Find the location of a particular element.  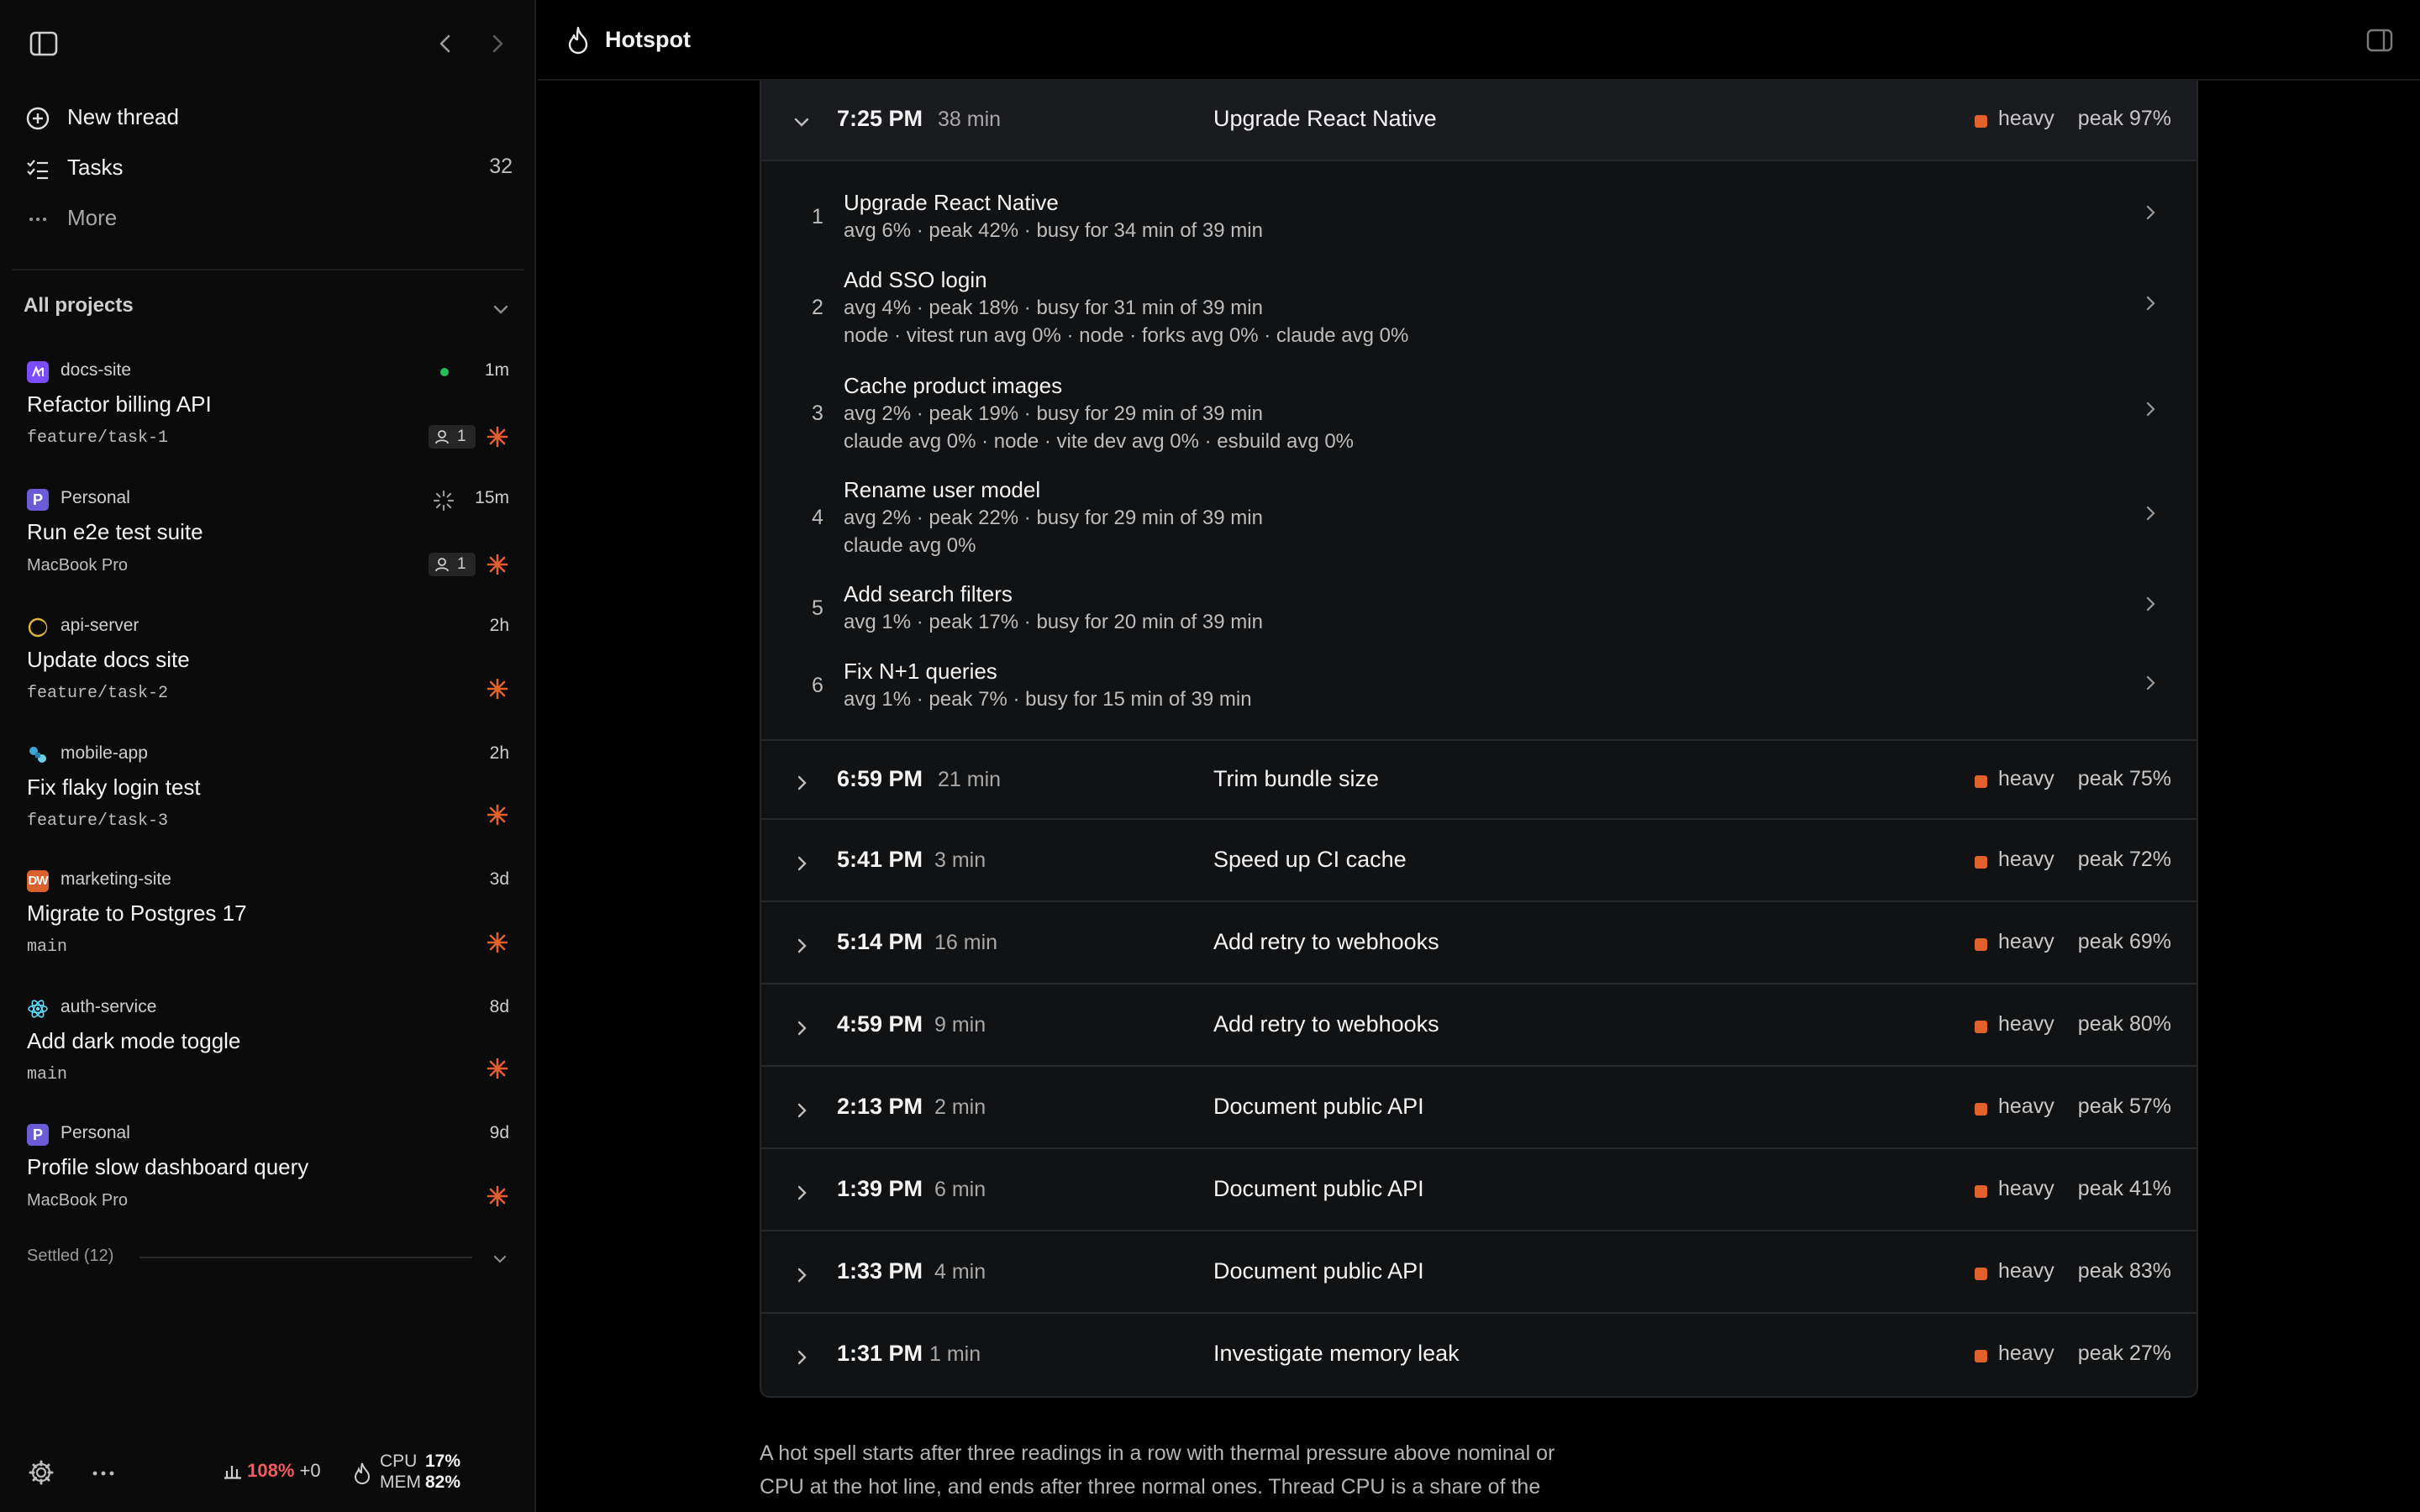

forward-icon is located at coordinates (497, 43).